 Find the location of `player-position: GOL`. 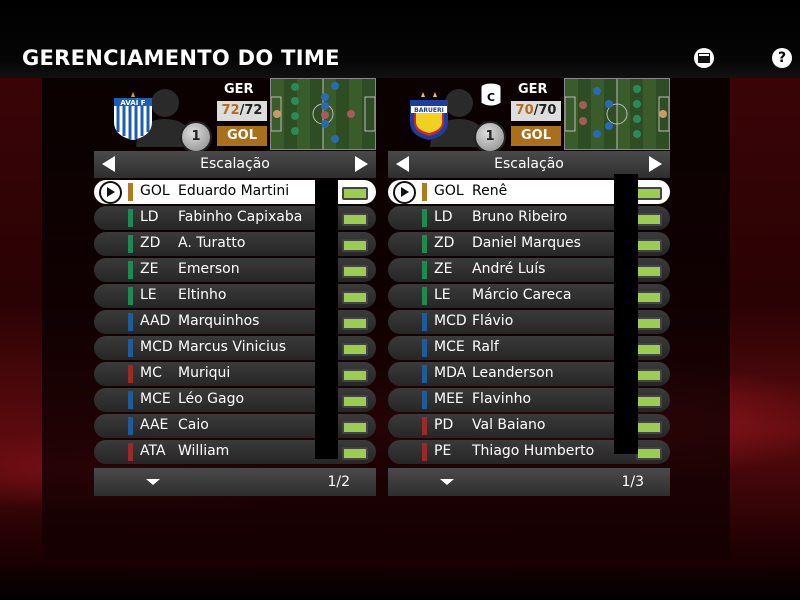

player-position: GOL is located at coordinates (449, 191).